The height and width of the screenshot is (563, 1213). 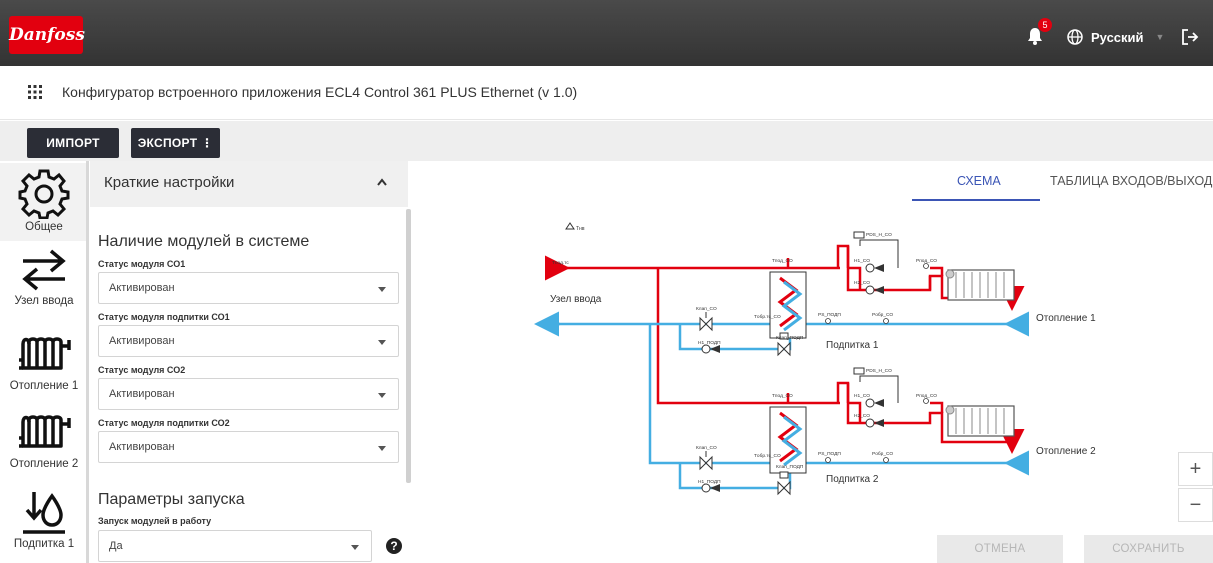 I want to click on field-label: Статус модуля СО1, so click(x=142, y=264).